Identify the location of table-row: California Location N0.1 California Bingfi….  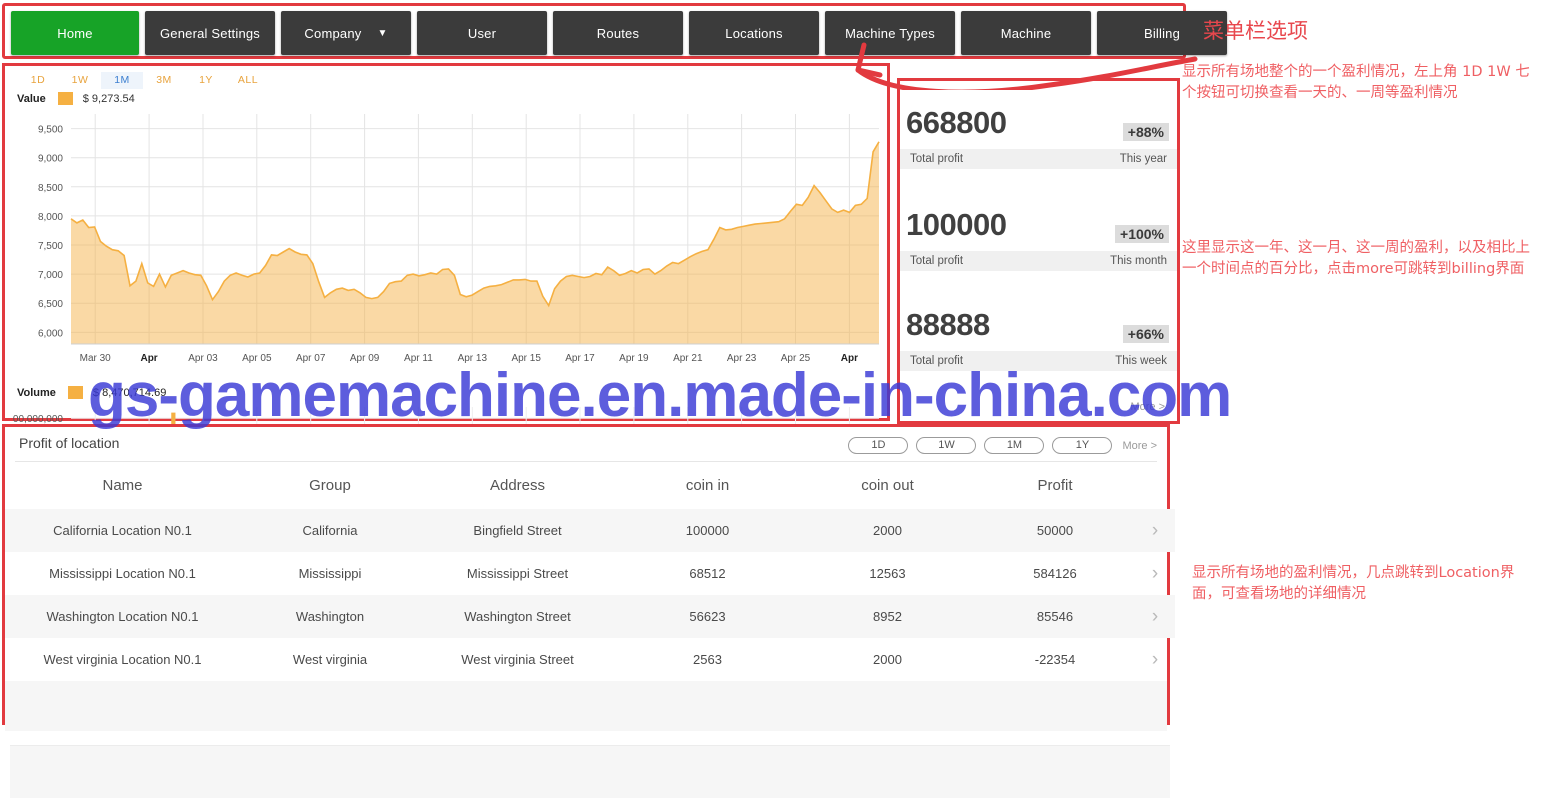
(590, 530).